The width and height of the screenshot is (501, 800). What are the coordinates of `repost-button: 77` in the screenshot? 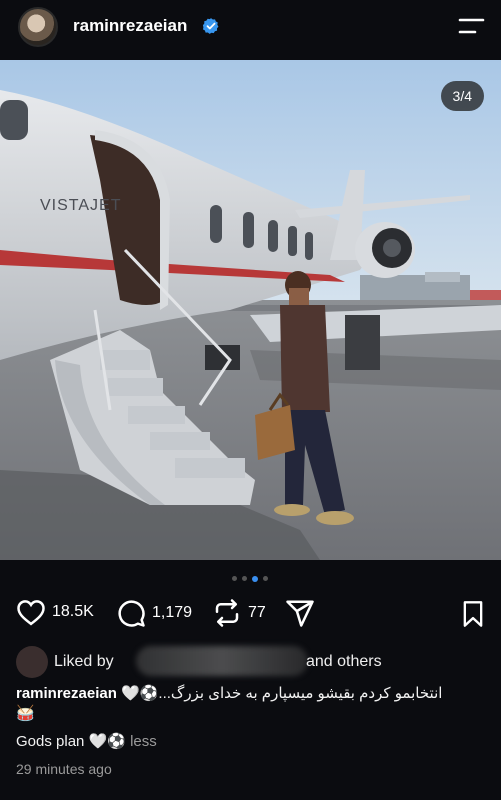 It's located at (239, 613).